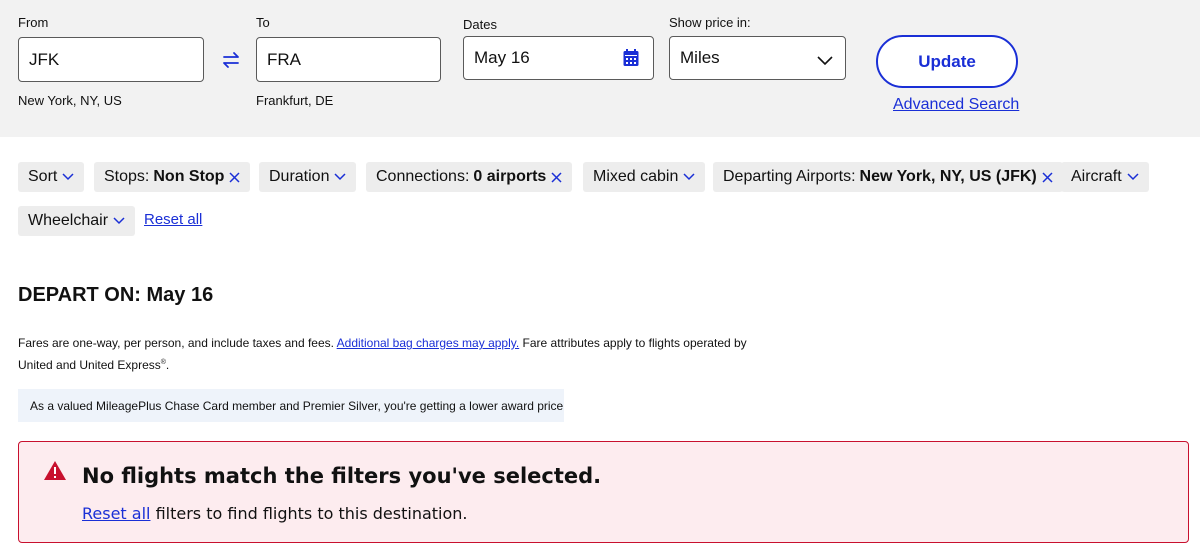  I want to click on reset-all-link: Reset all, so click(173, 219).